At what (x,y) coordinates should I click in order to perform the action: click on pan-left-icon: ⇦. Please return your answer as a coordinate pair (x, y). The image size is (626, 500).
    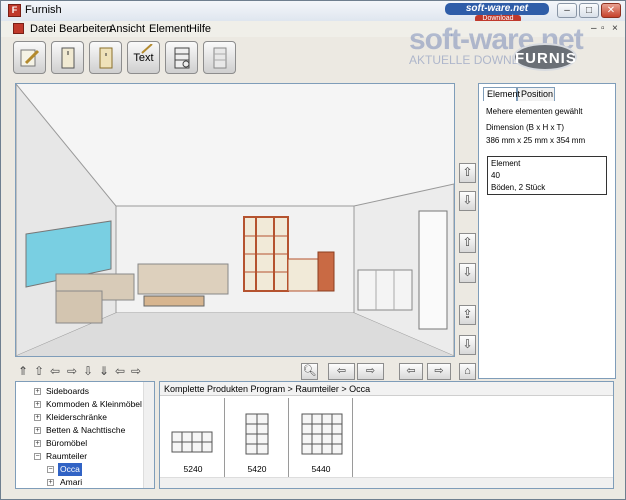
    Looking at the image, I should click on (120, 371).